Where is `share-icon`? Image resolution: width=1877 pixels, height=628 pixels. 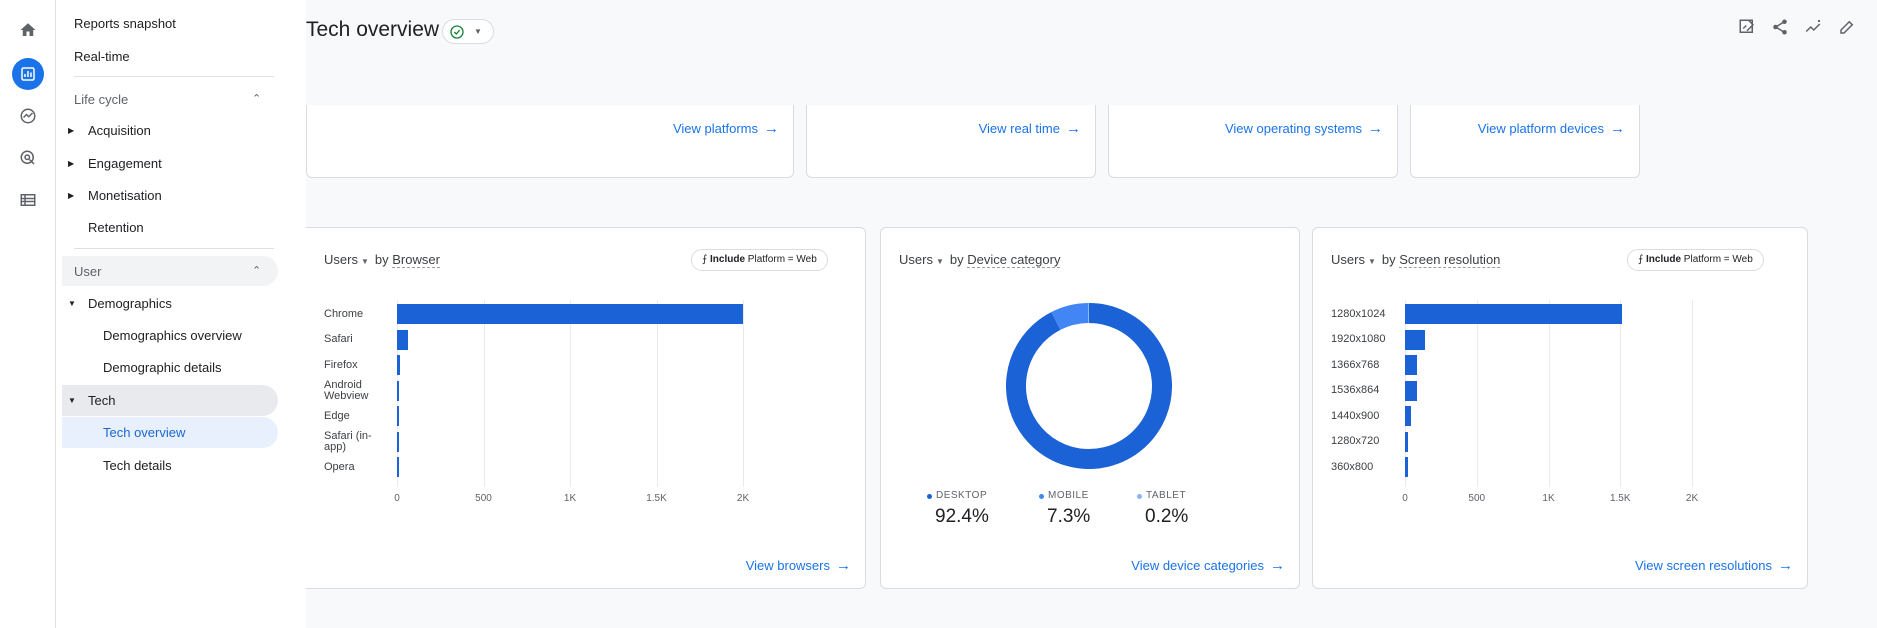
share-icon is located at coordinates (1780, 27).